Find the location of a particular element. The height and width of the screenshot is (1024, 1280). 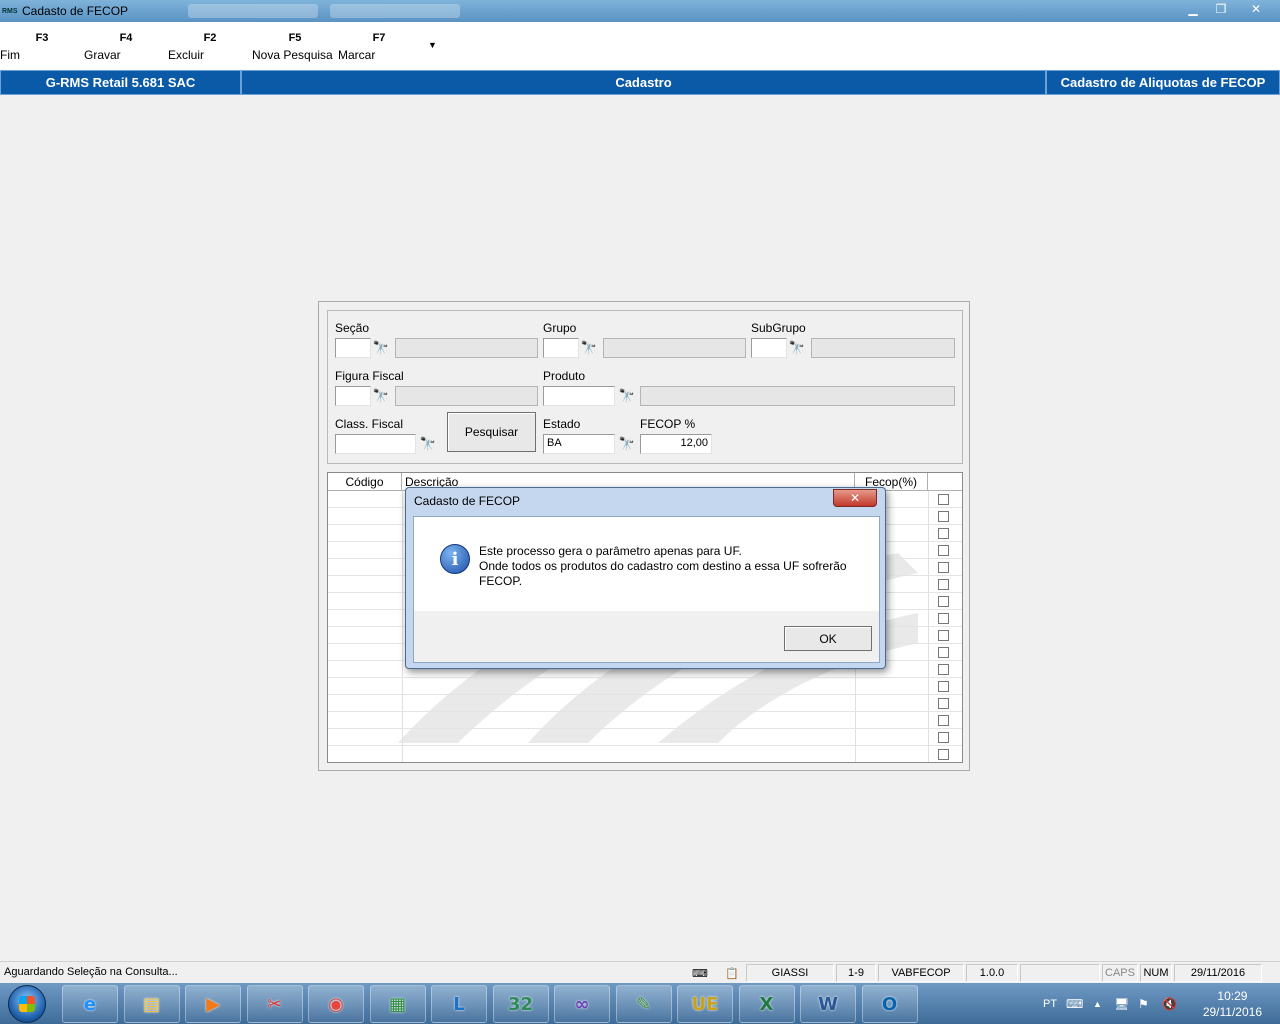

file-explorer-icon: ▤ is located at coordinates (151, 1004).